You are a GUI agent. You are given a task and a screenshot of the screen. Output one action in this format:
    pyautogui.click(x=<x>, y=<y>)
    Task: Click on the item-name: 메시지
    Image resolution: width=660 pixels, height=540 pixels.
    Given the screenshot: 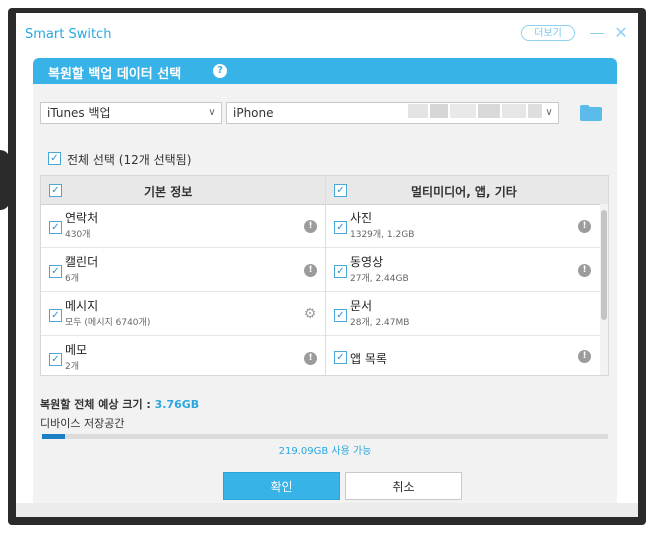 What is the action you would take?
    pyautogui.click(x=82, y=306)
    